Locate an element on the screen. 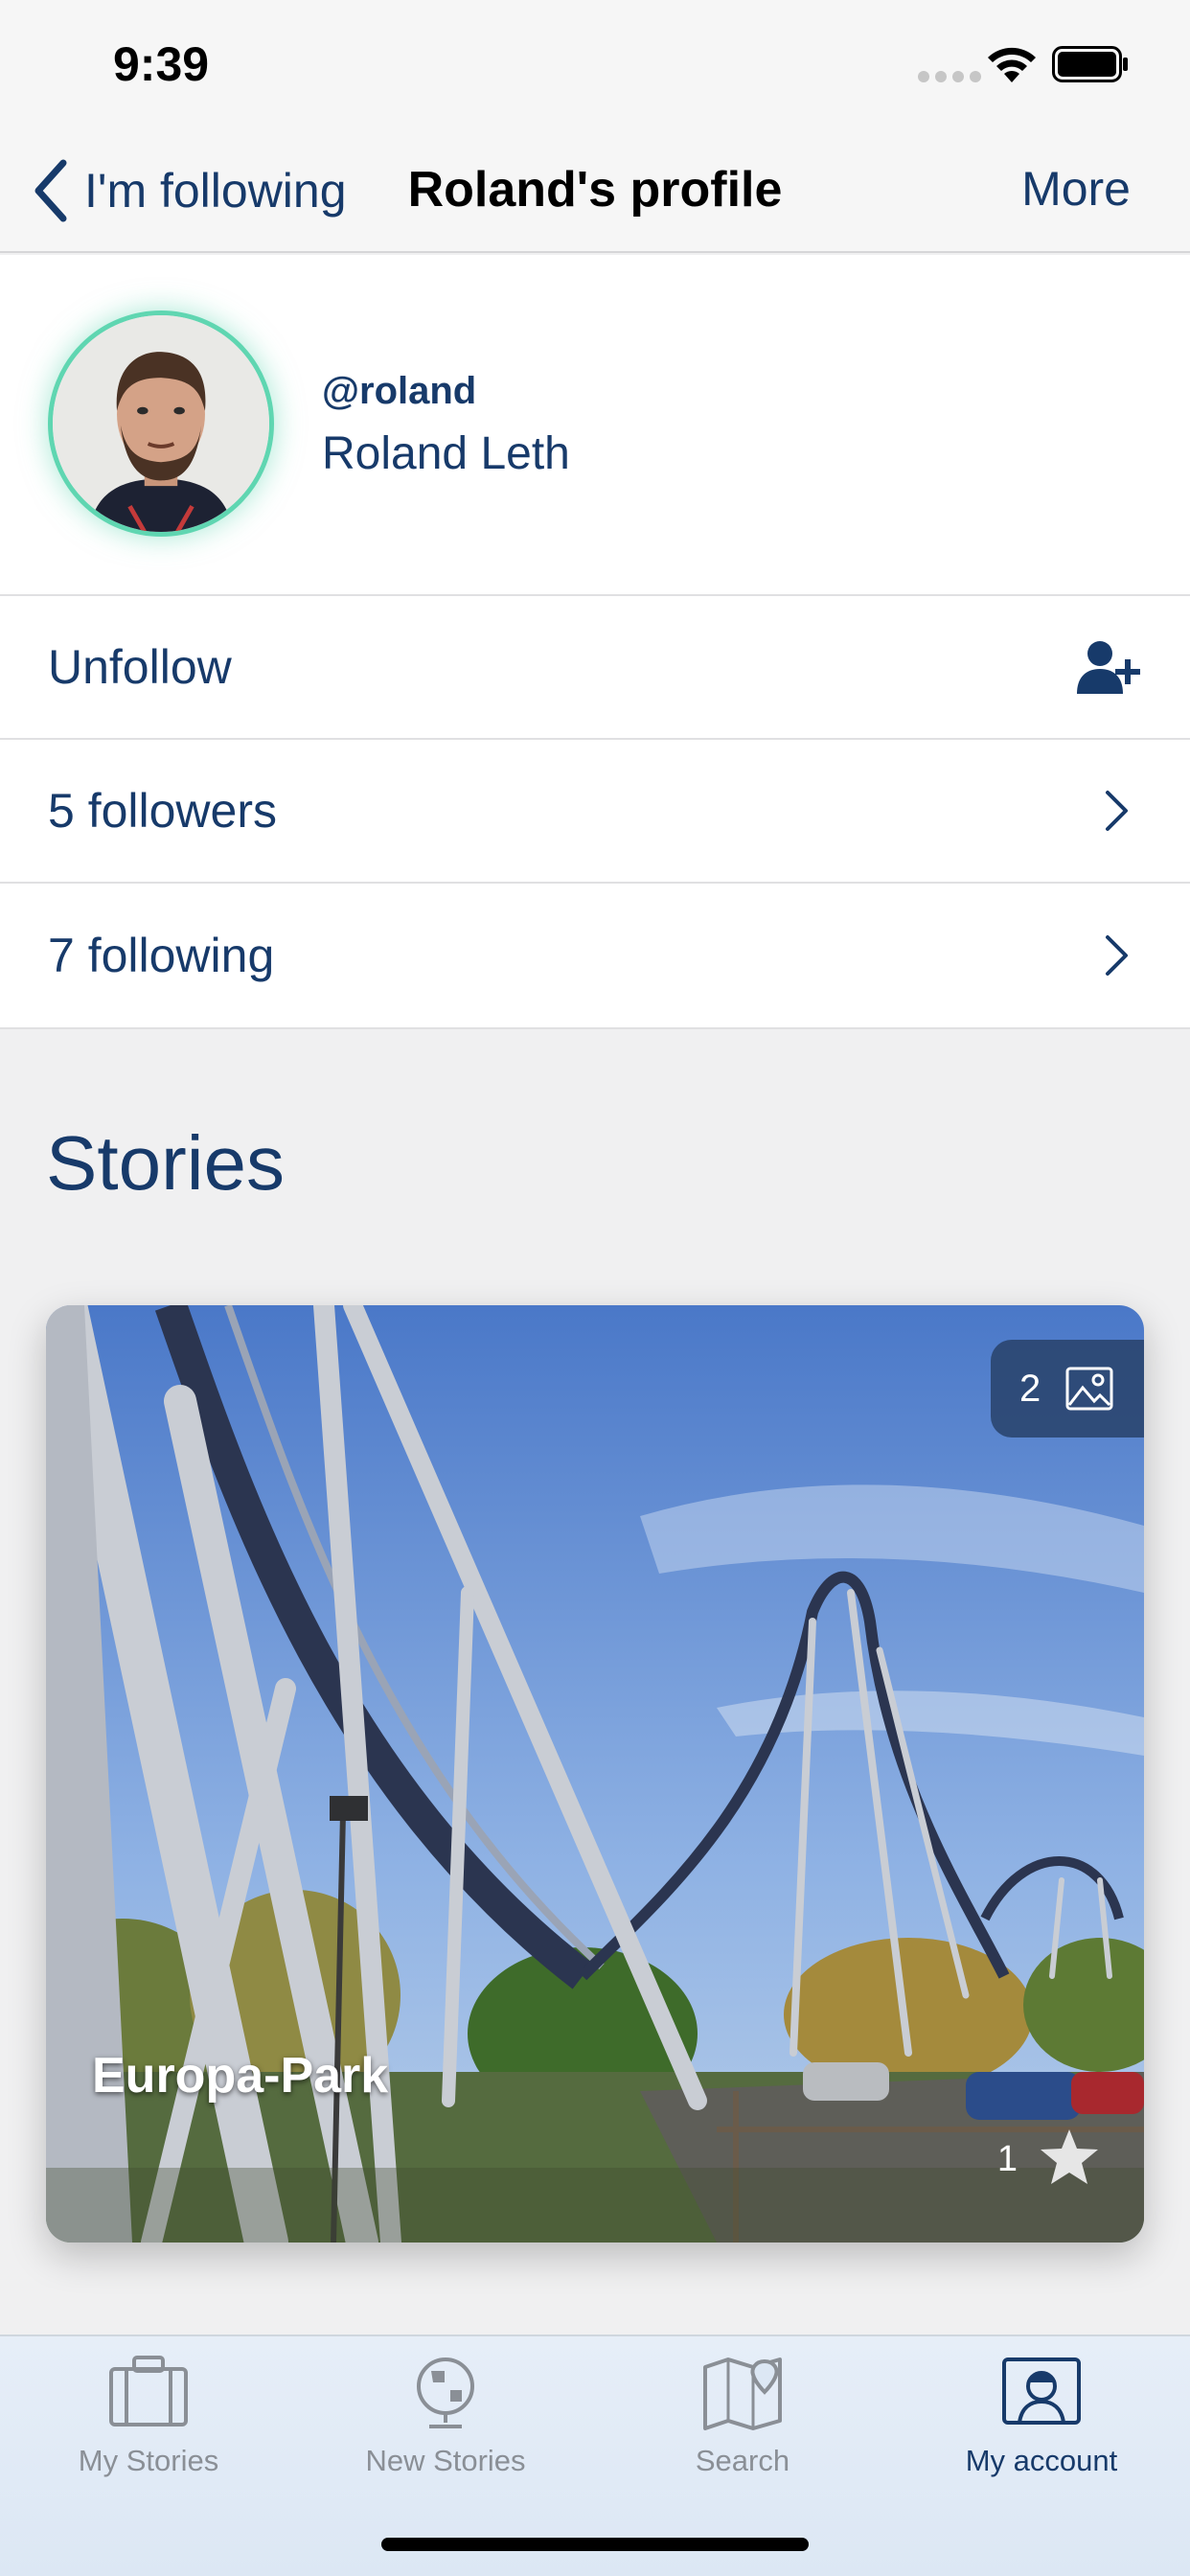 The image size is (1190, 2576). tab-search: Search is located at coordinates (743, 2430).